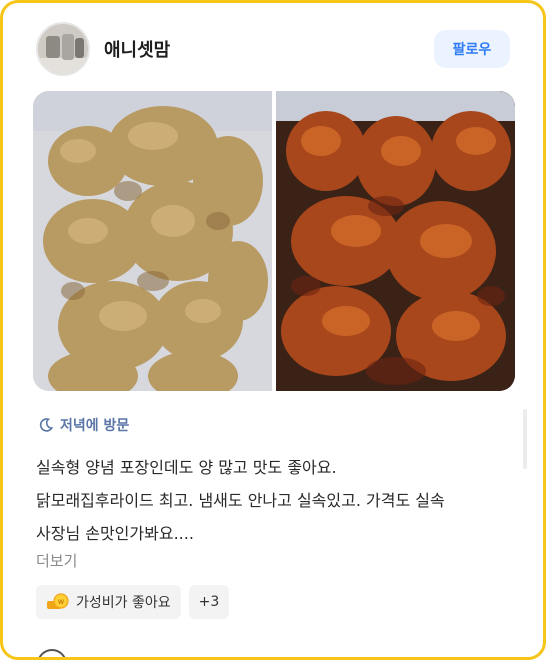 The height and width of the screenshot is (660, 546). What do you see at coordinates (123, 603) in the screenshot?
I see `keyword-chip-label: 가성비가 좋아요` at bounding box center [123, 603].